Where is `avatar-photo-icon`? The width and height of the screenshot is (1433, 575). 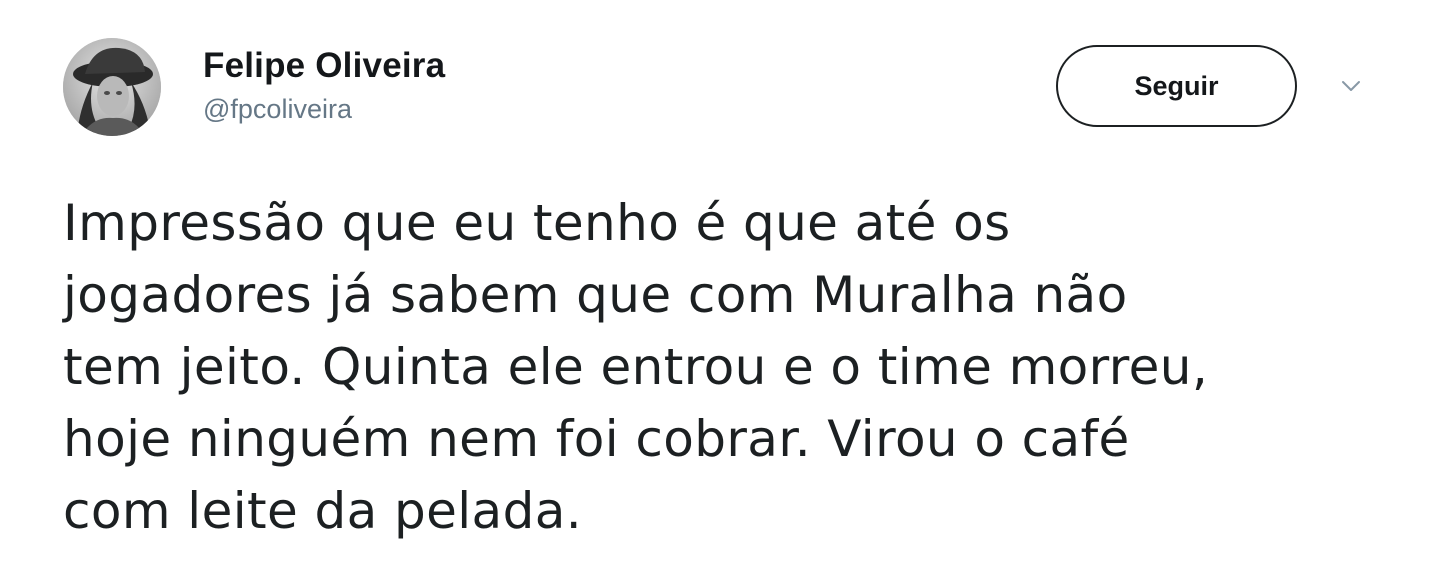 avatar-photo-icon is located at coordinates (112, 87).